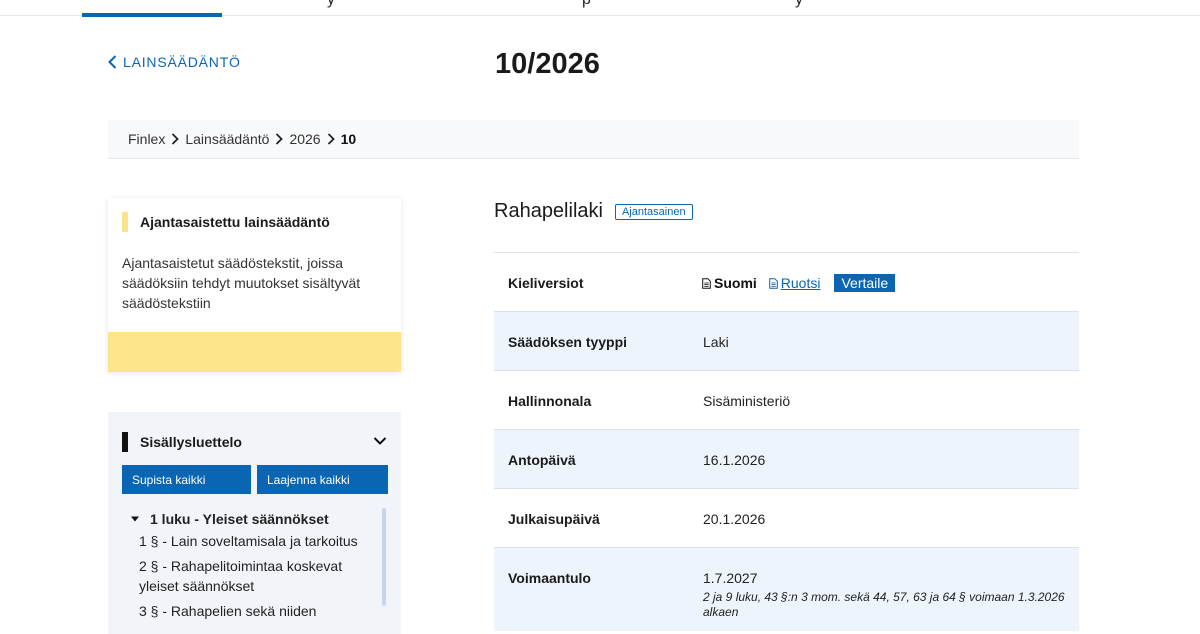  What do you see at coordinates (653, 211) in the screenshot?
I see `status-badge: Ajantasainen` at bounding box center [653, 211].